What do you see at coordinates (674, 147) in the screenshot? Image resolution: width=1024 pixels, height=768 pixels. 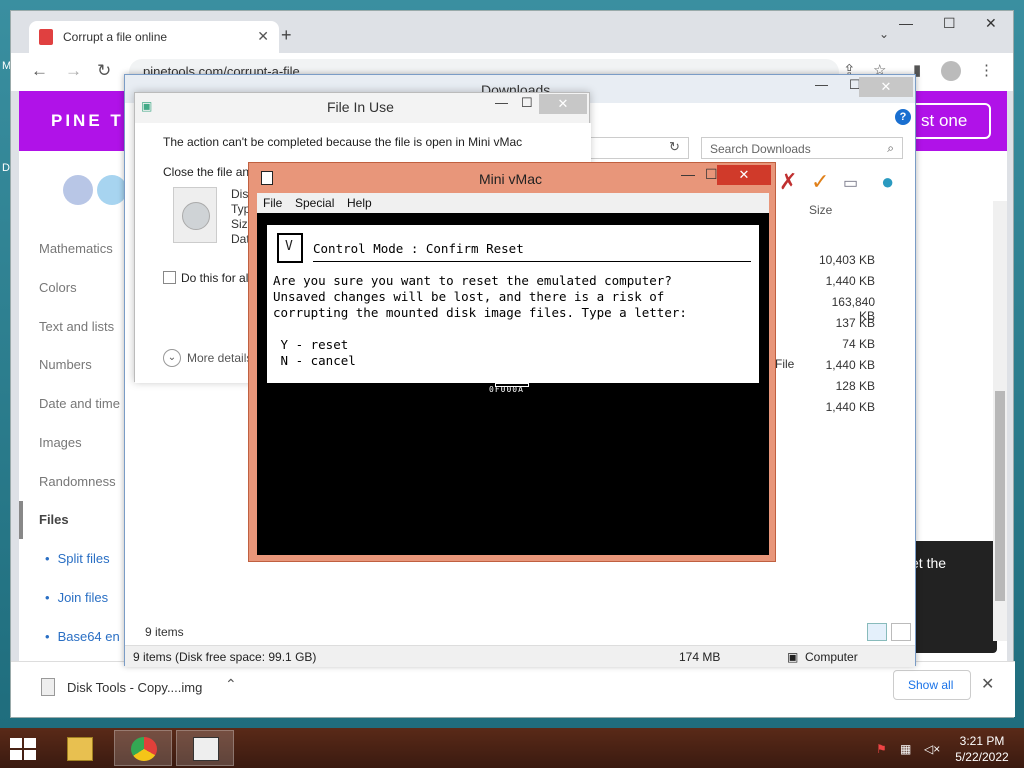 I see `refresh-icon: ↻` at bounding box center [674, 147].